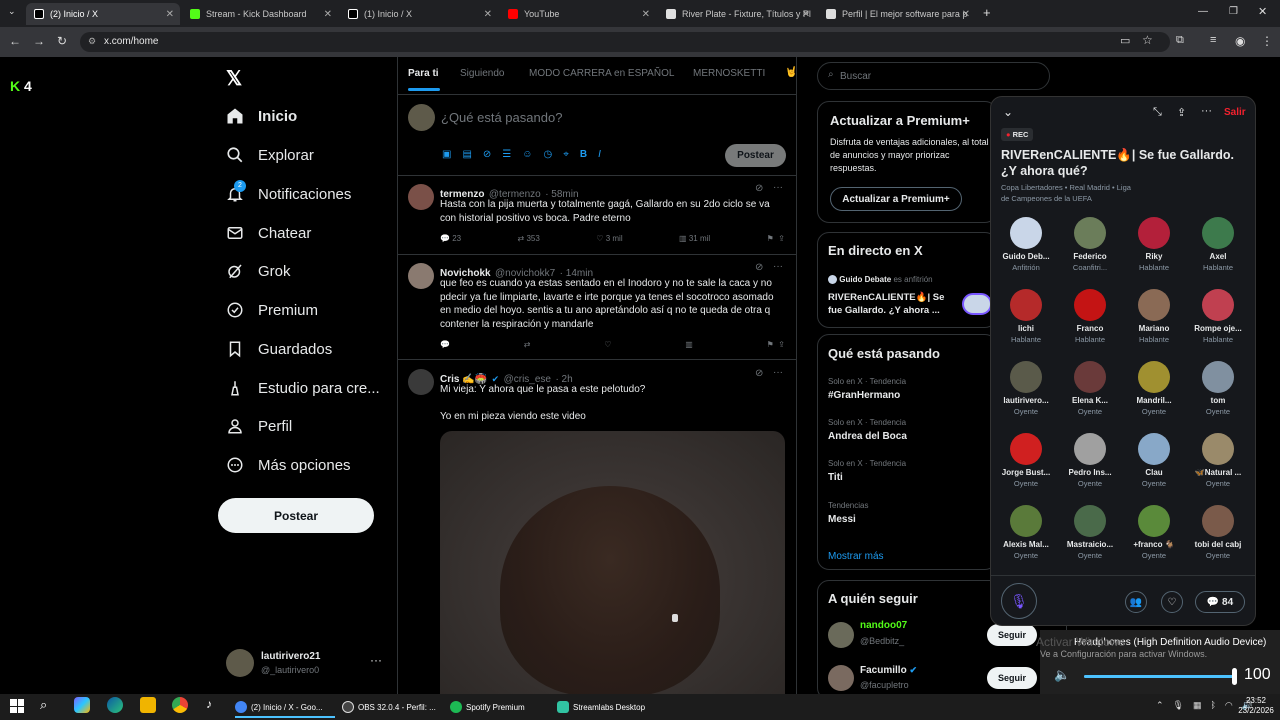 The width and height of the screenshot is (1280, 720). Describe the element at coordinates (883, 625) in the screenshot. I see `follow-name: nandoo07` at that location.